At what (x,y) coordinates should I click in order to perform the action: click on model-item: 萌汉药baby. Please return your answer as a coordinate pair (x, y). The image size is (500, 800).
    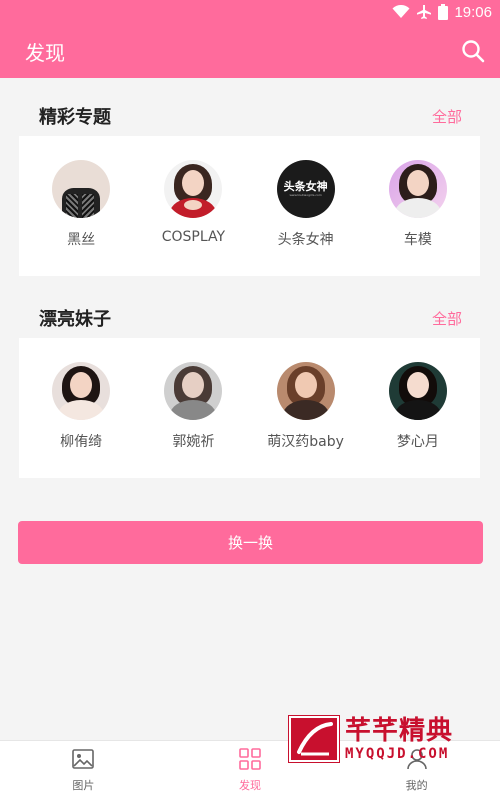
    Looking at the image, I should click on (306, 420).